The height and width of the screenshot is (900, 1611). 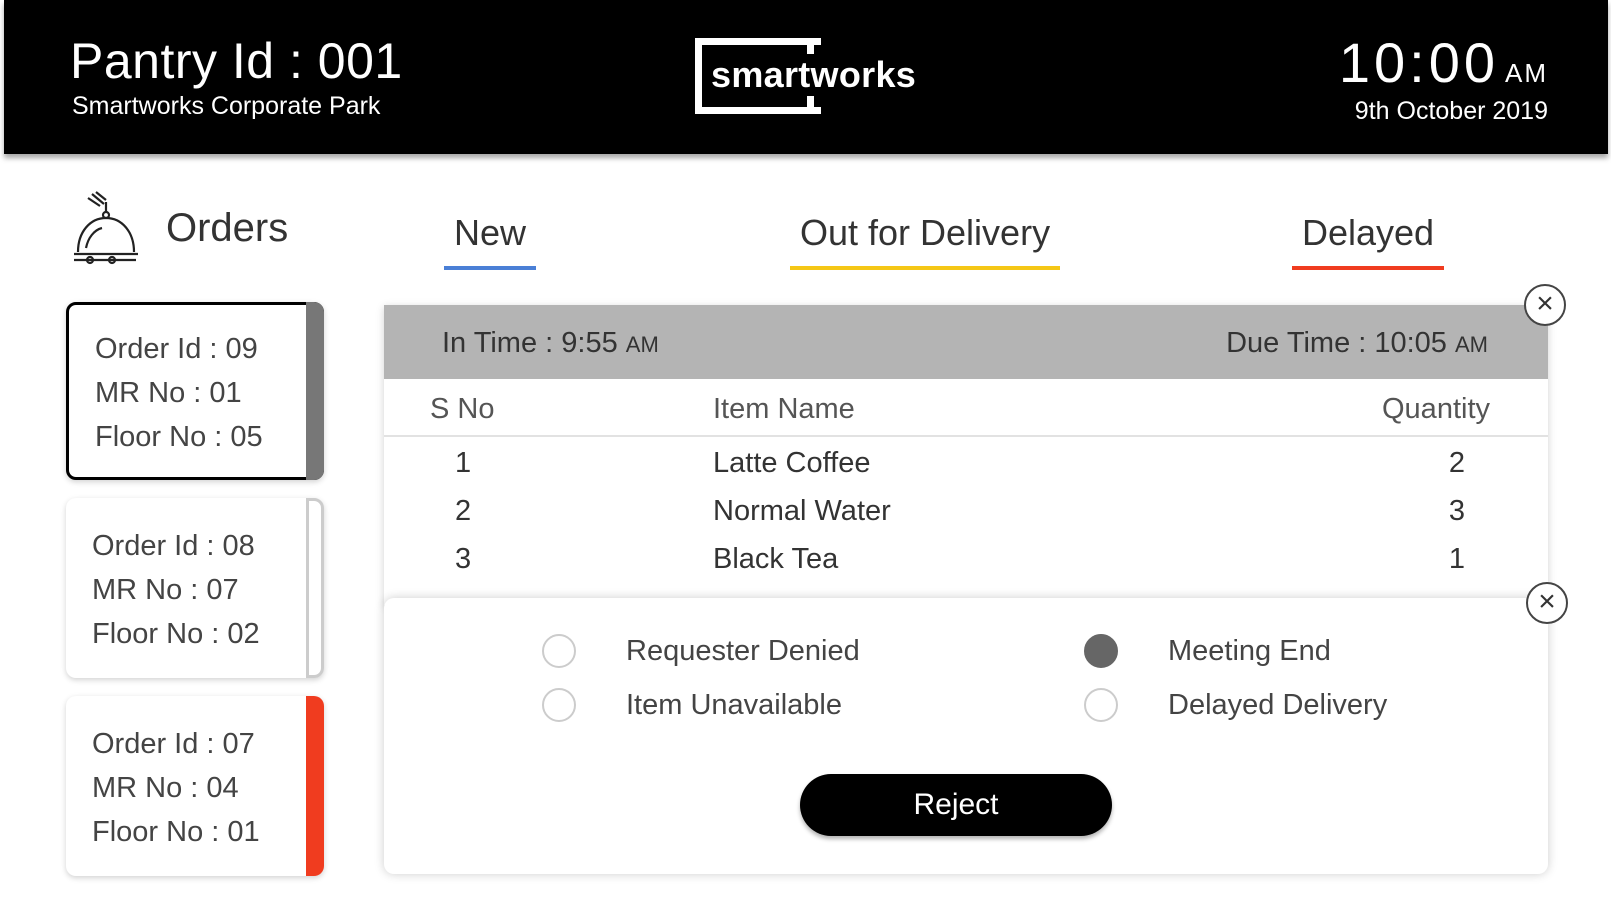 I want to click on tab-new: New, so click(x=490, y=241).